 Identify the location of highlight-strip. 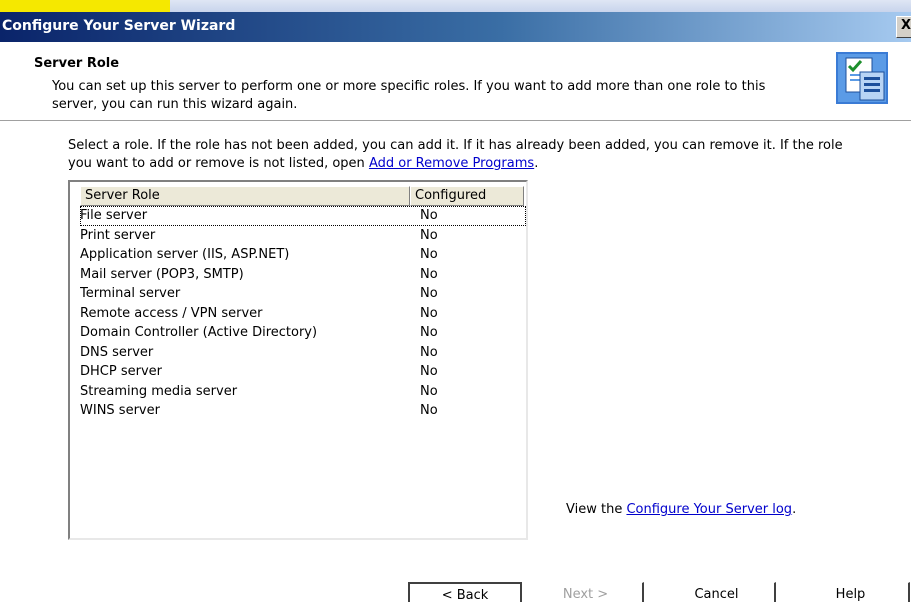
(85, 6).